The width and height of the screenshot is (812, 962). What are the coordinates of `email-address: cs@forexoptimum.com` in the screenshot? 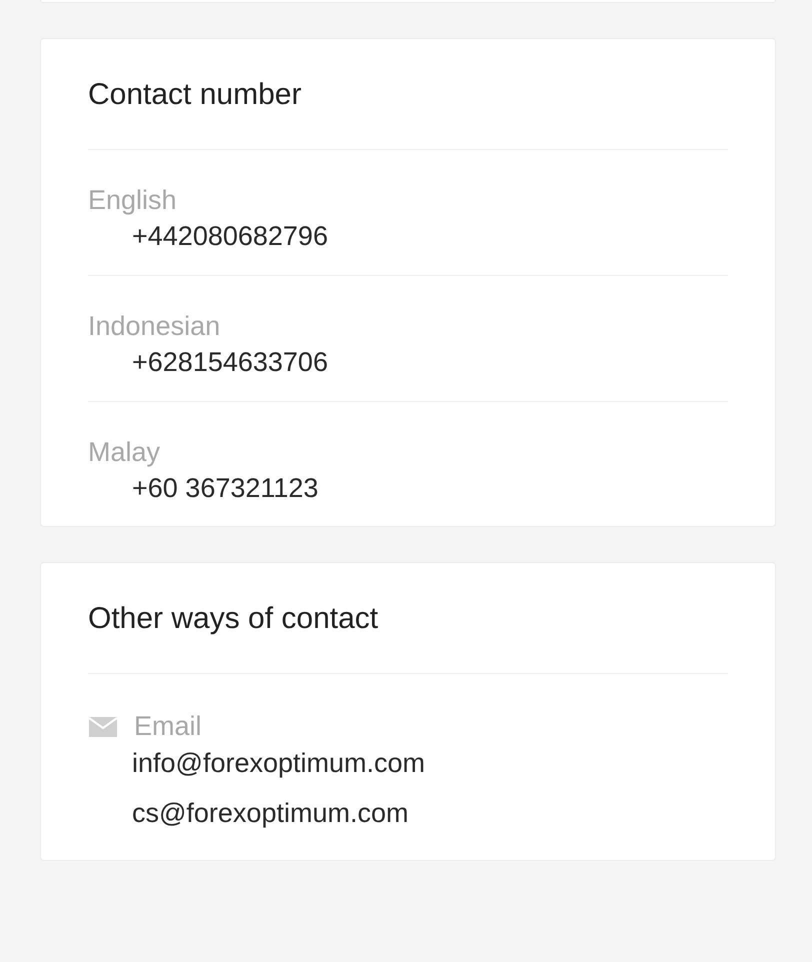 It's located at (271, 813).